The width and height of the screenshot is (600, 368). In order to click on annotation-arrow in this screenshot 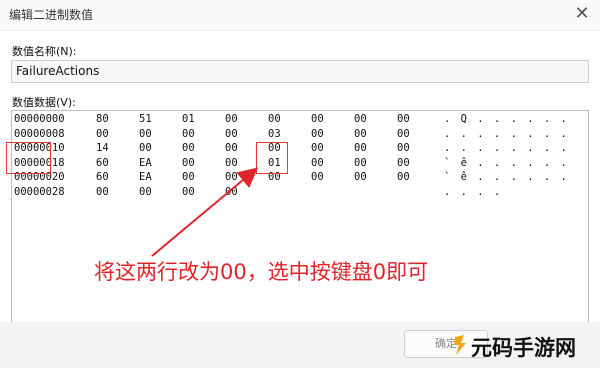, I will do `click(205, 212)`.